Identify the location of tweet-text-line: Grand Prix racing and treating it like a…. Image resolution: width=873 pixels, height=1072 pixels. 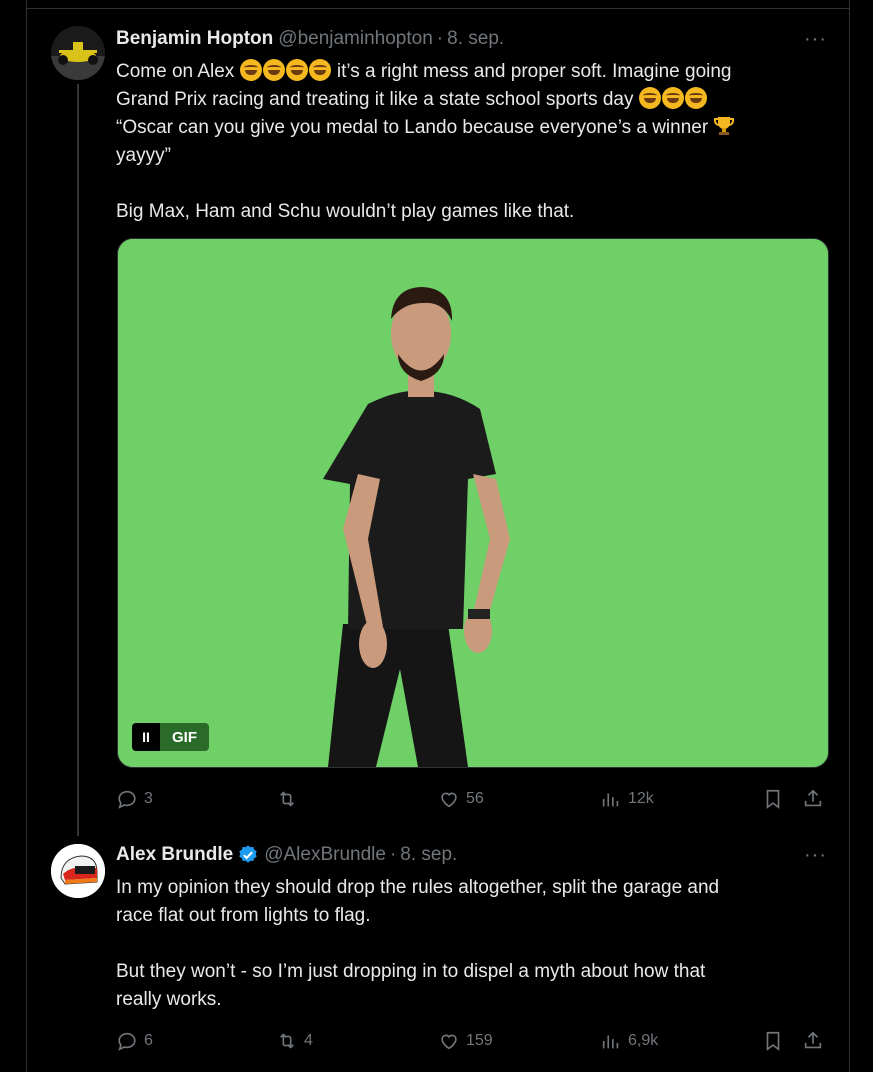
(377, 99).